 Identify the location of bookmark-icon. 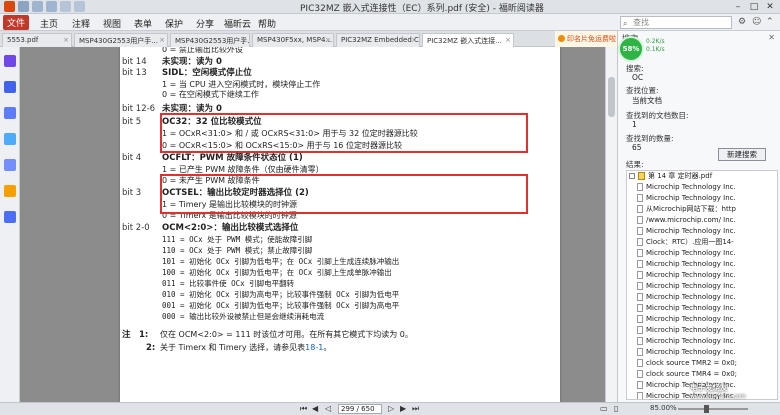
(10, 61).